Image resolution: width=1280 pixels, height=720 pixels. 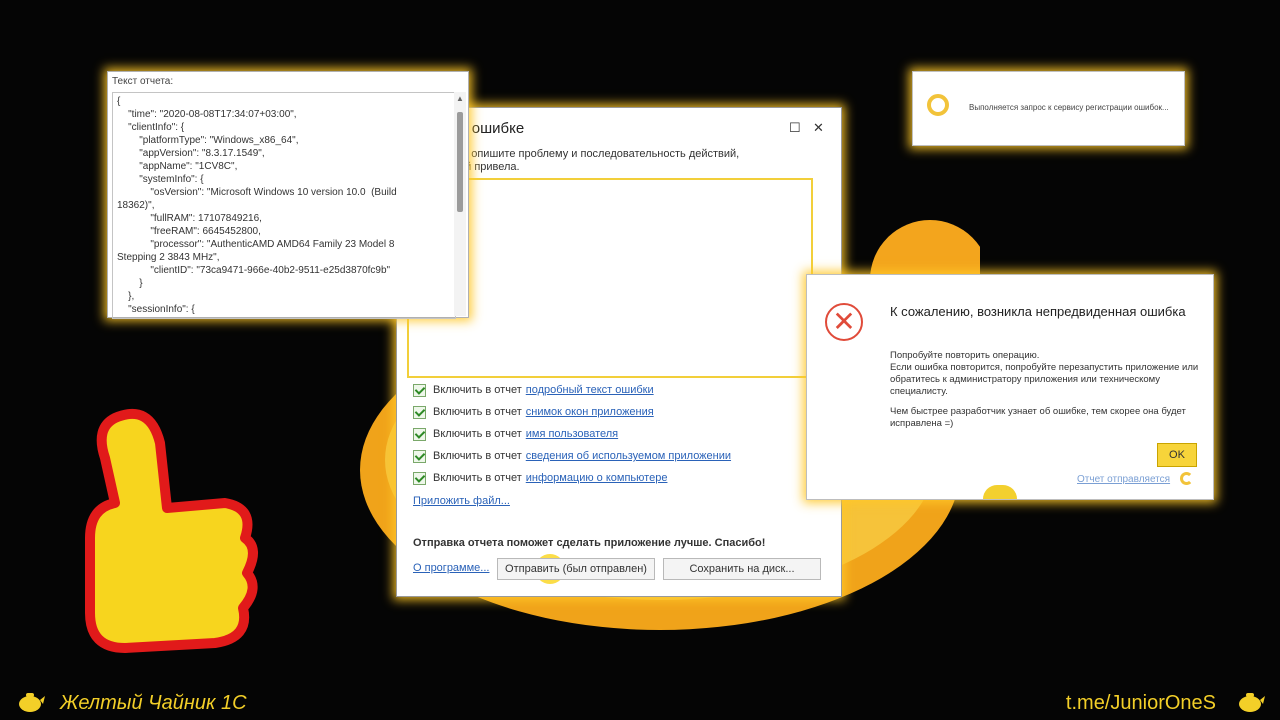 I want to click on check-row-window-snapshot: Включить в отчет снимок окон приложения, so click(x=533, y=412).